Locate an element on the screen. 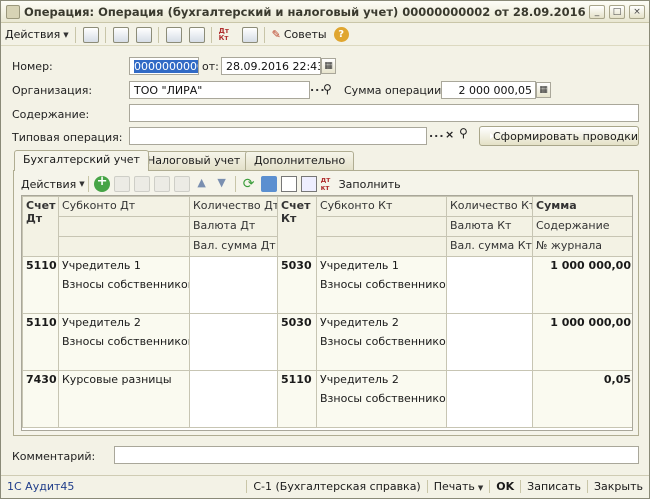 This screenshot has height=499, width=650. dt-kt-button: Дт Кт is located at coordinates (227, 35).